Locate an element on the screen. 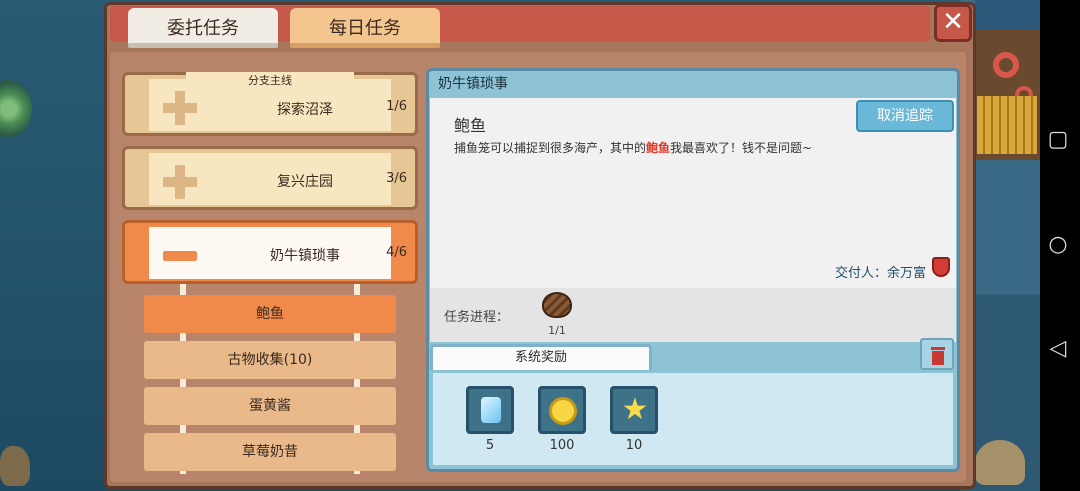  recents-icon: ▢ is located at coordinates (1058, 140).